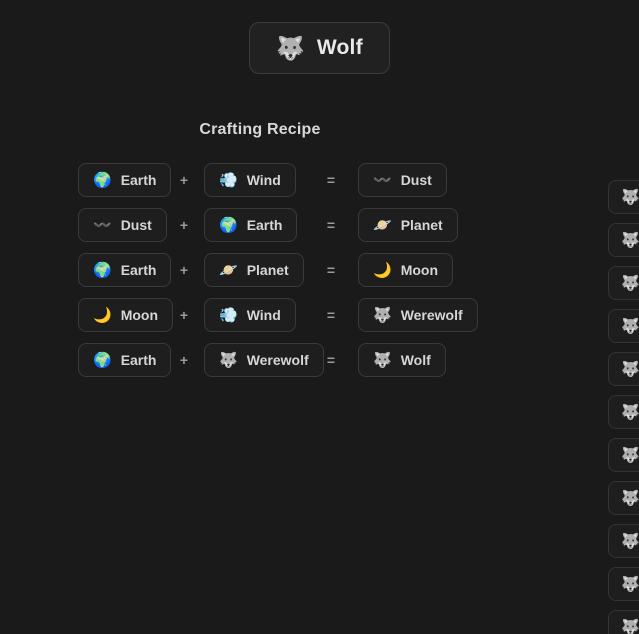  I want to click on recipe-row: 🌍 Earth + 🪐 Planet = 🌙 Moon, so click(358, 270).